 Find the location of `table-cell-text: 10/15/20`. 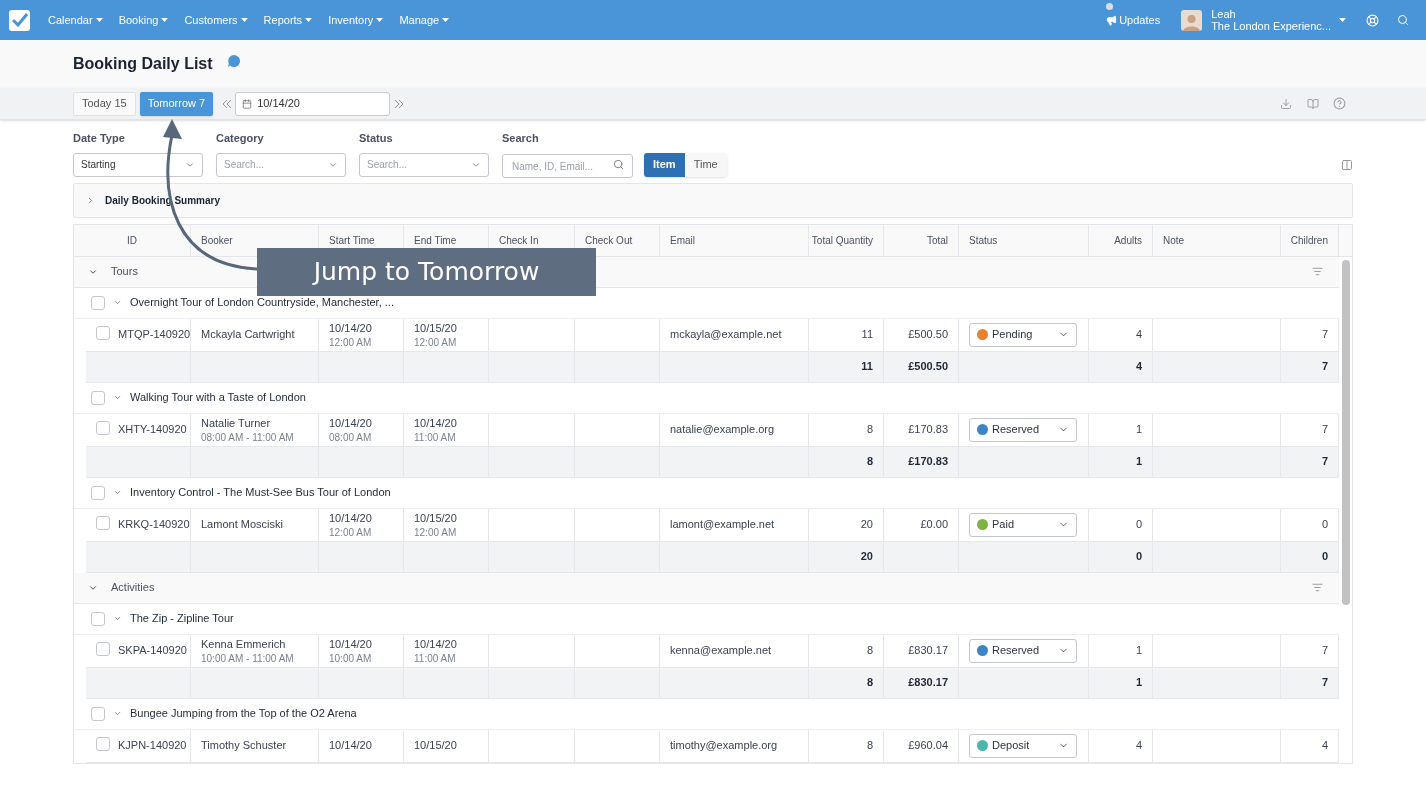

table-cell-text: 10/15/20 is located at coordinates (435, 519).